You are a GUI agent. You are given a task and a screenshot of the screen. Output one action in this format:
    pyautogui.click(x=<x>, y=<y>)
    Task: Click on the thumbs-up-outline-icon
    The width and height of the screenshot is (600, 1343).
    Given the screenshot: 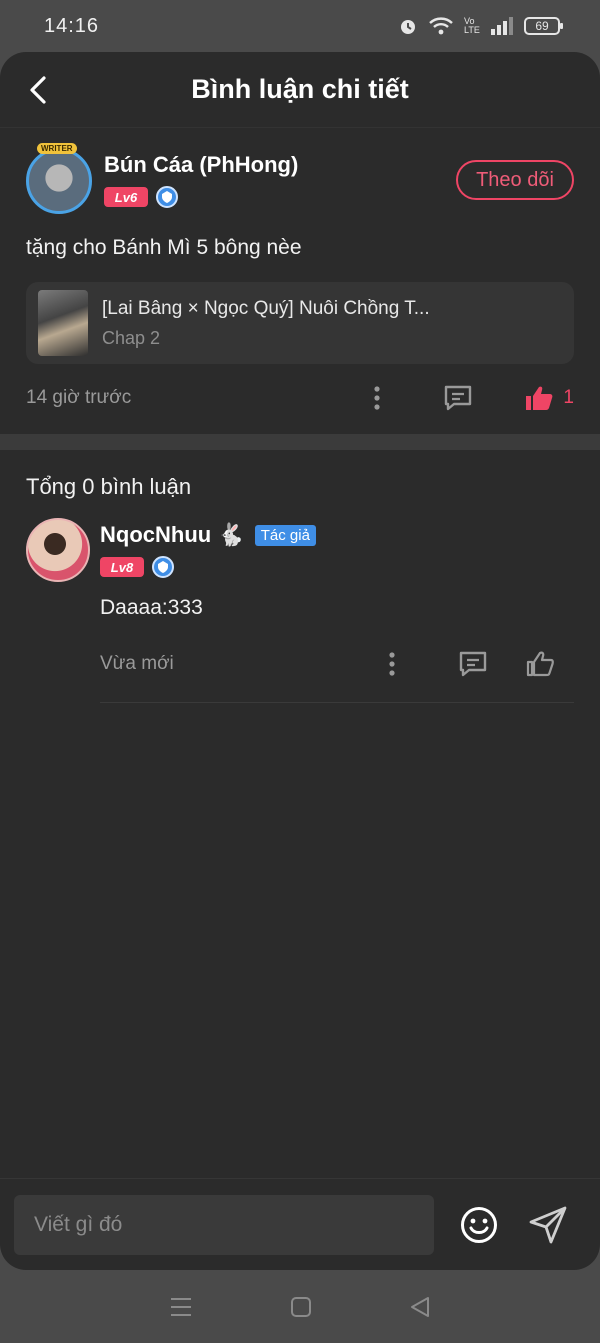 What is the action you would take?
    pyautogui.click(x=540, y=664)
    